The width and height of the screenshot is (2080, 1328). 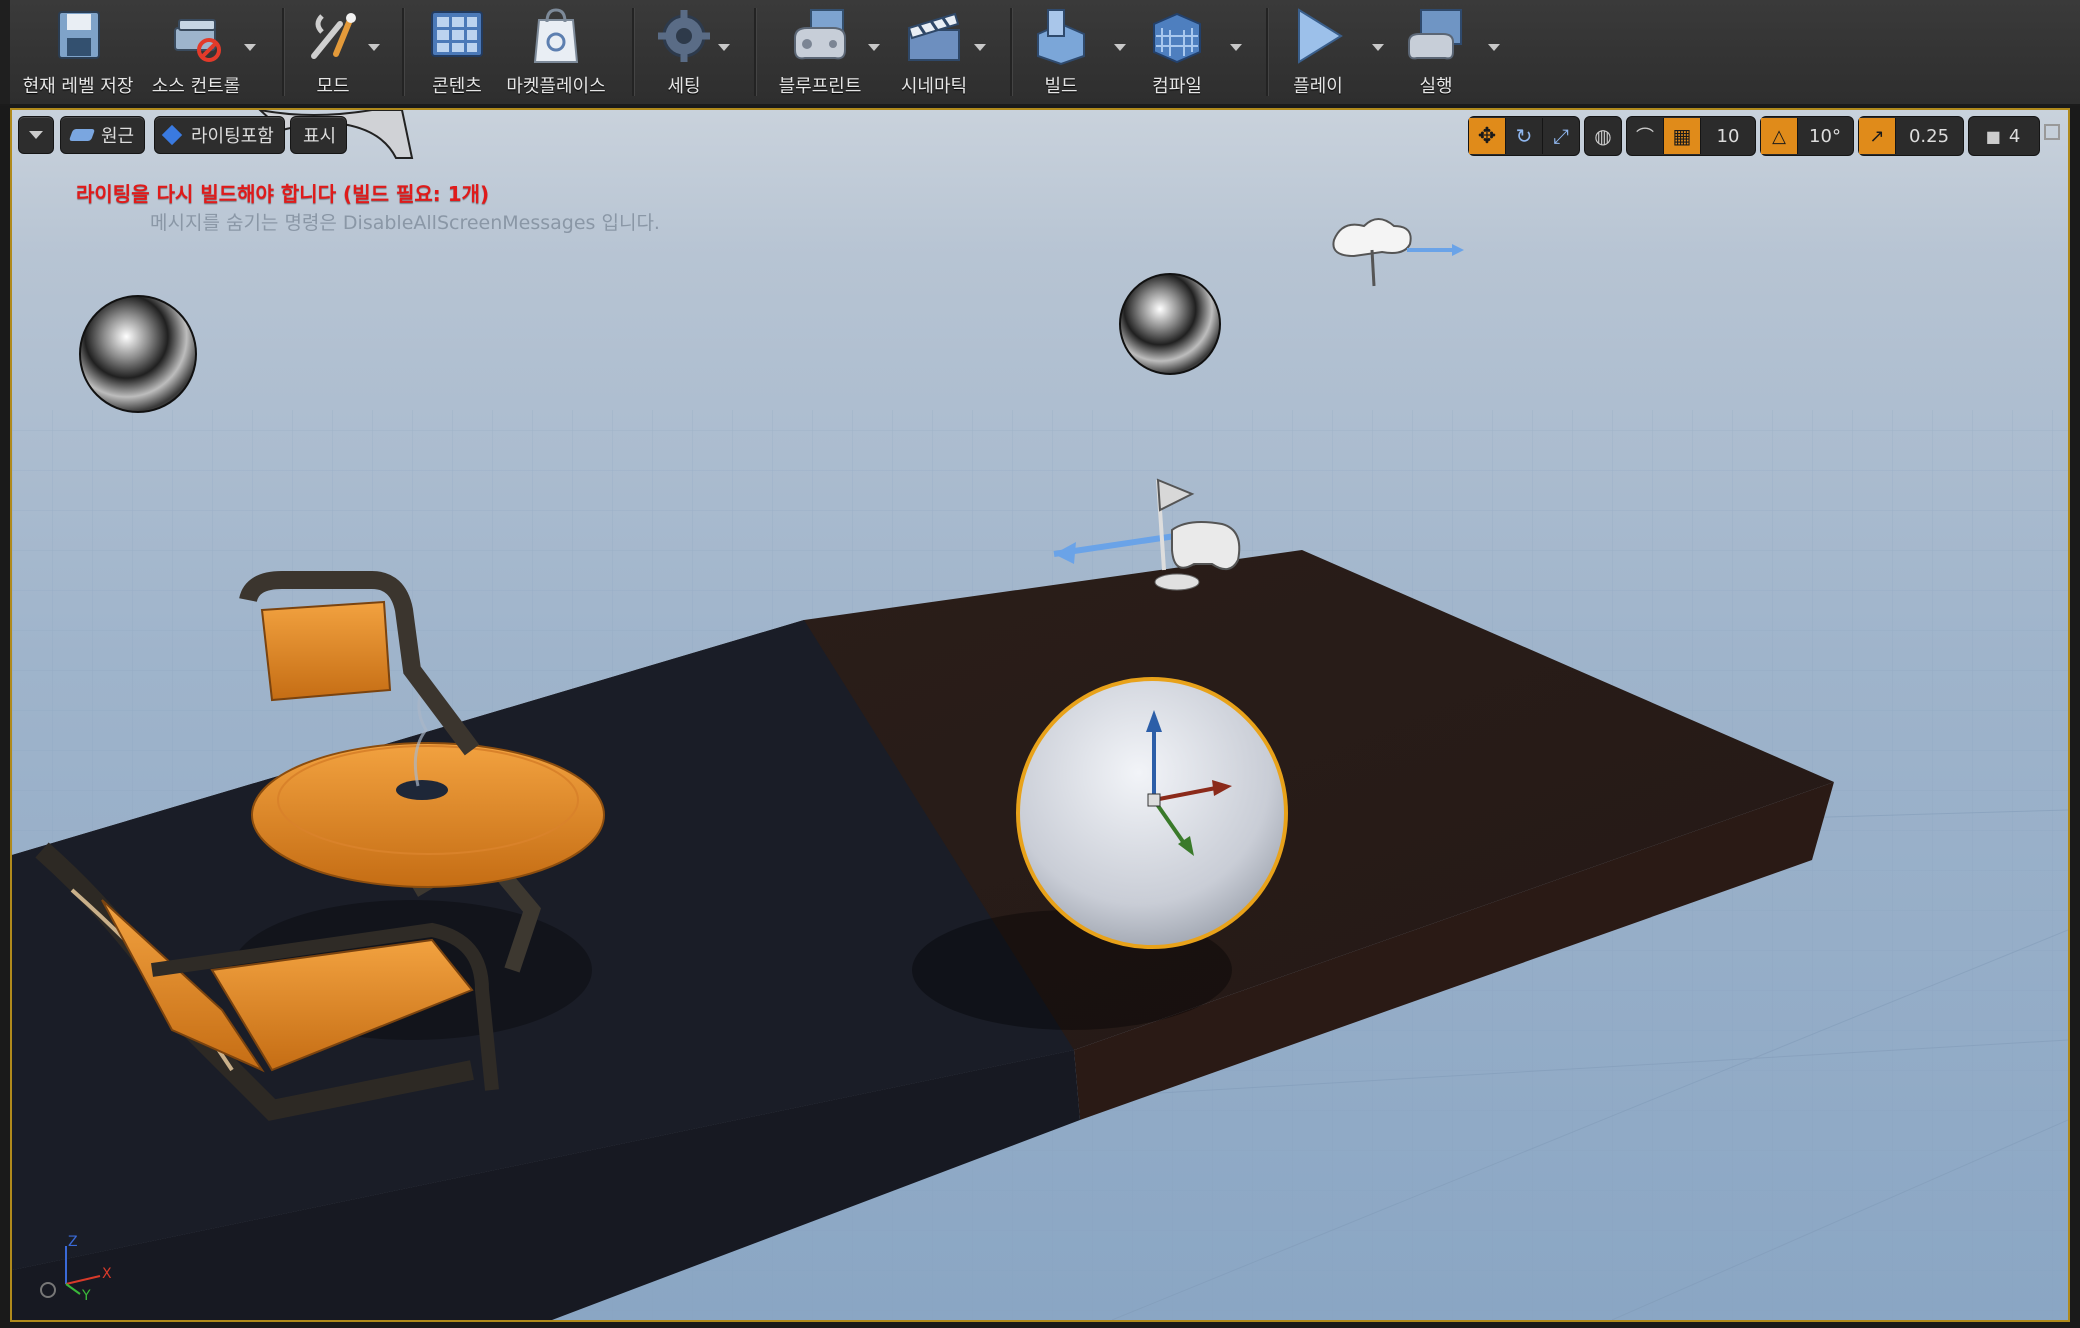 I want to click on scale-icon: ⤢, so click(x=1561, y=136).